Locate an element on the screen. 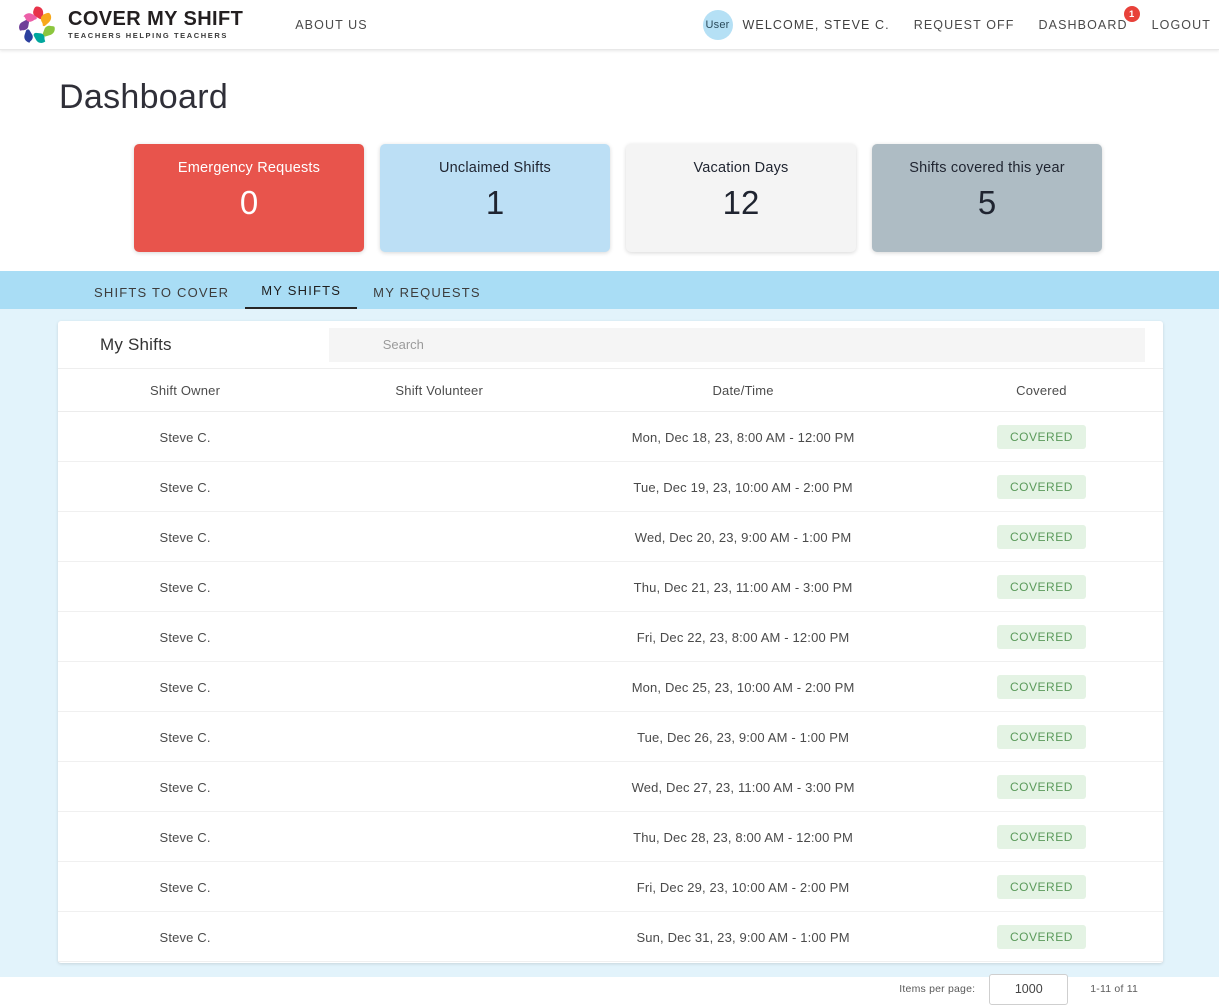 This screenshot has height=1007, width=1219. welcome-text: WELCOME, STEVE C. is located at coordinates (816, 25).